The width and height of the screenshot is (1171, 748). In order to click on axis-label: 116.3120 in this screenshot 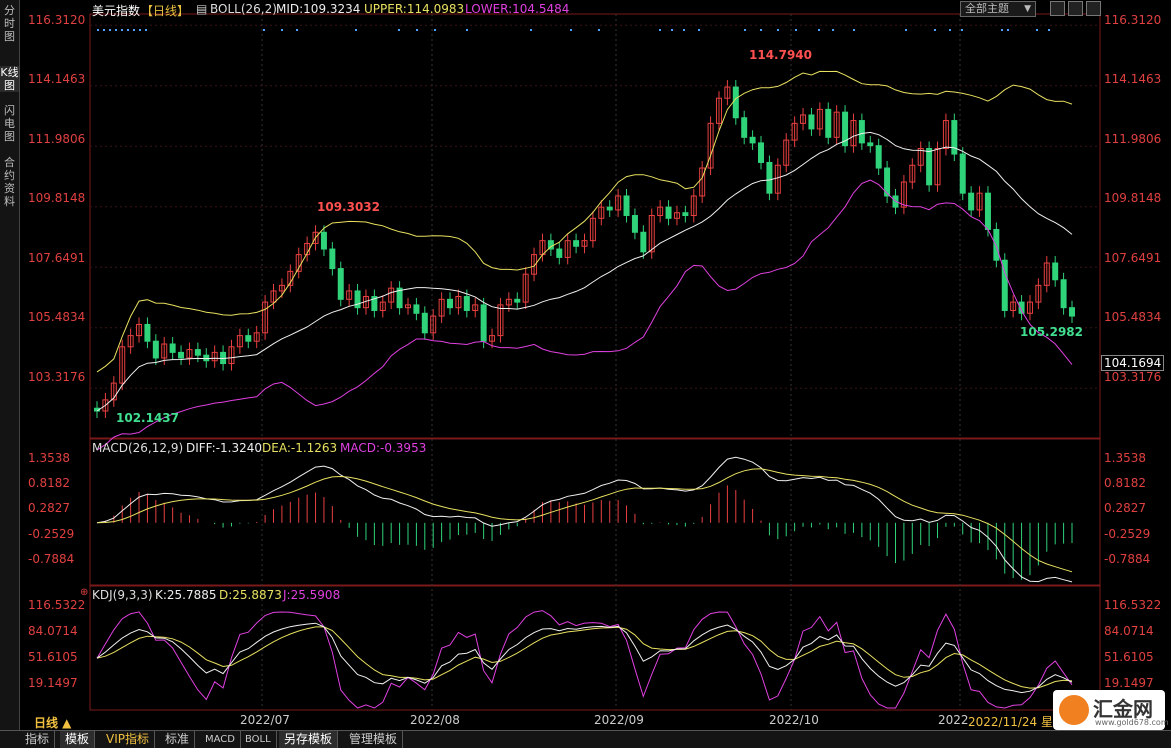, I will do `click(57, 20)`.